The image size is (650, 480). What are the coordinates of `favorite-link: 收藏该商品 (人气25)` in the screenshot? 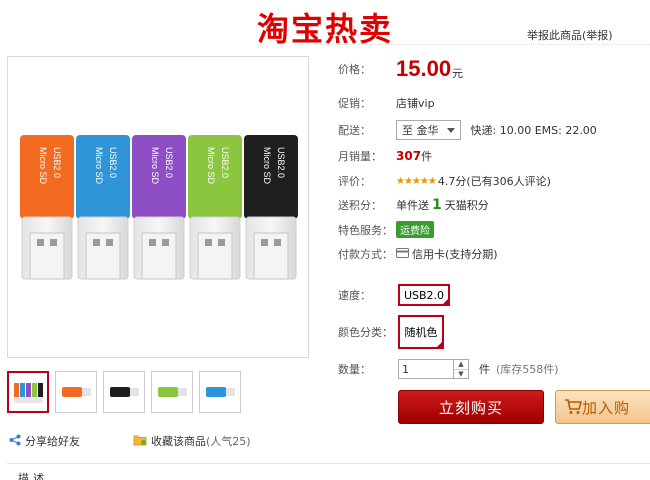 It's located at (192, 441).